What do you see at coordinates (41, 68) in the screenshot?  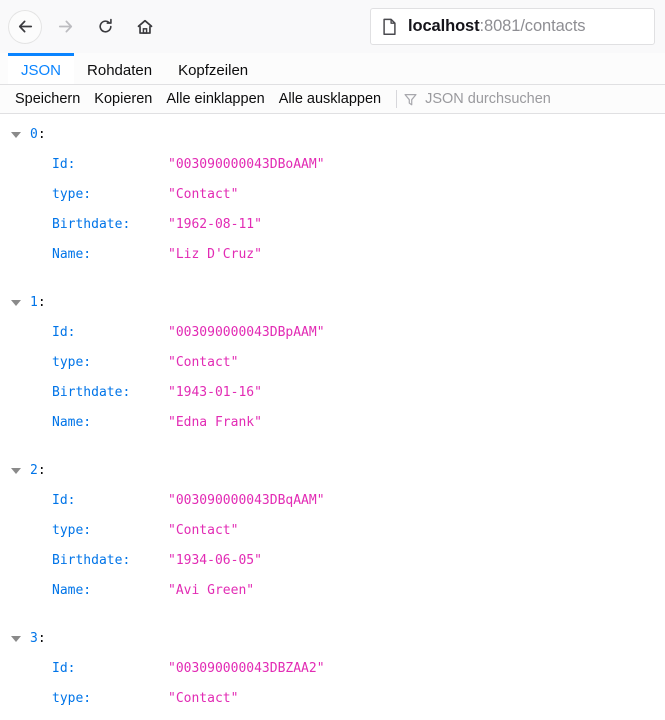 I see `tab-json: JSON` at bounding box center [41, 68].